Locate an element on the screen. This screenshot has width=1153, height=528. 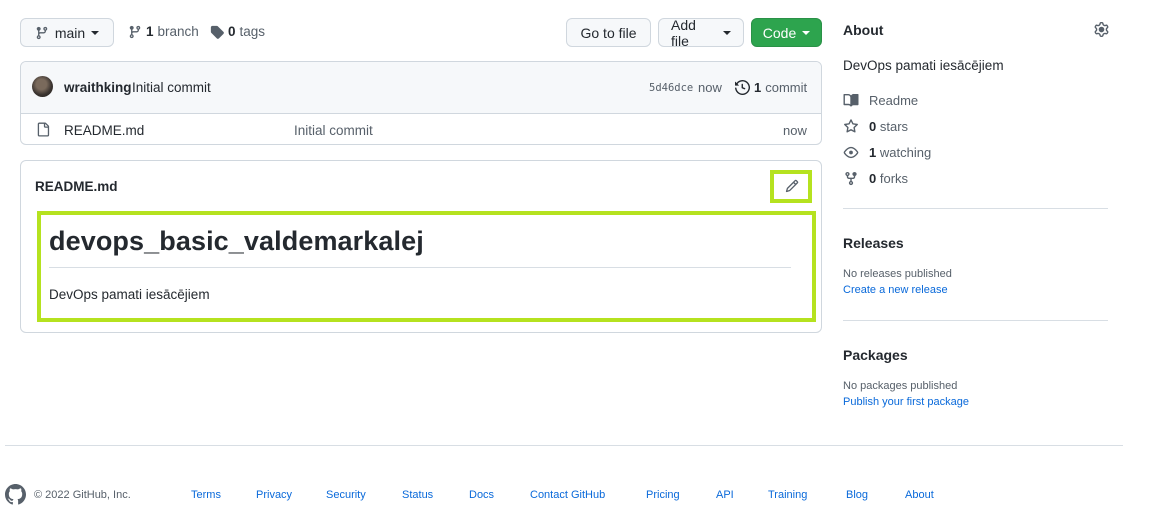
readme-link-label: Readme is located at coordinates (894, 100).